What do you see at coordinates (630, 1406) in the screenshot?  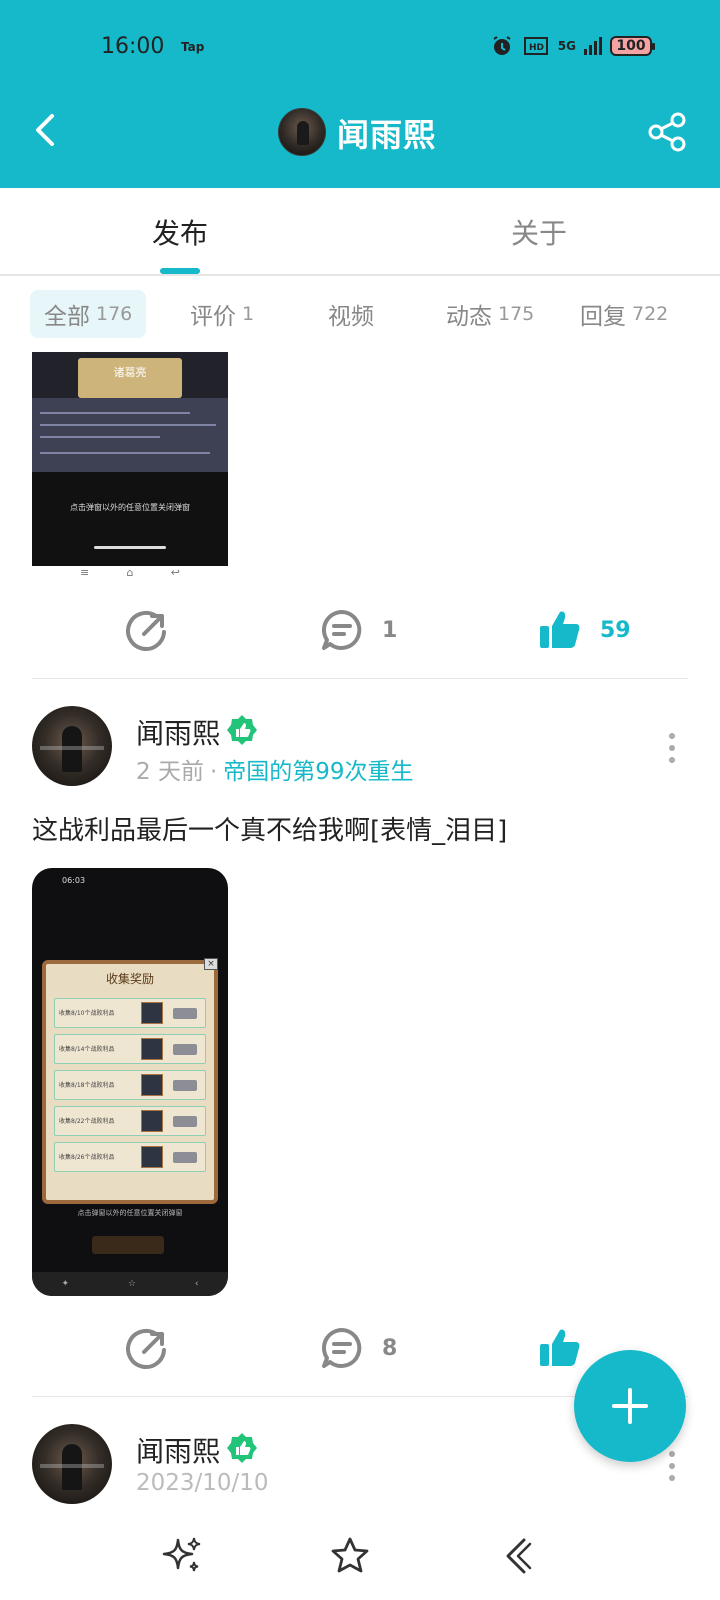 I see `create-post-button` at bounding box center [630, 1406].